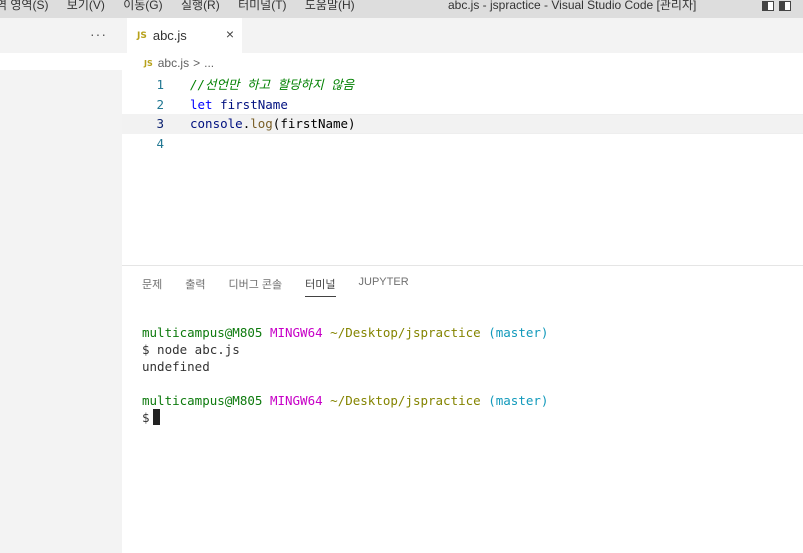 The height and width of the screenshot is (553, 803). I want to click on code-args: (firstName), so click(314, 123).